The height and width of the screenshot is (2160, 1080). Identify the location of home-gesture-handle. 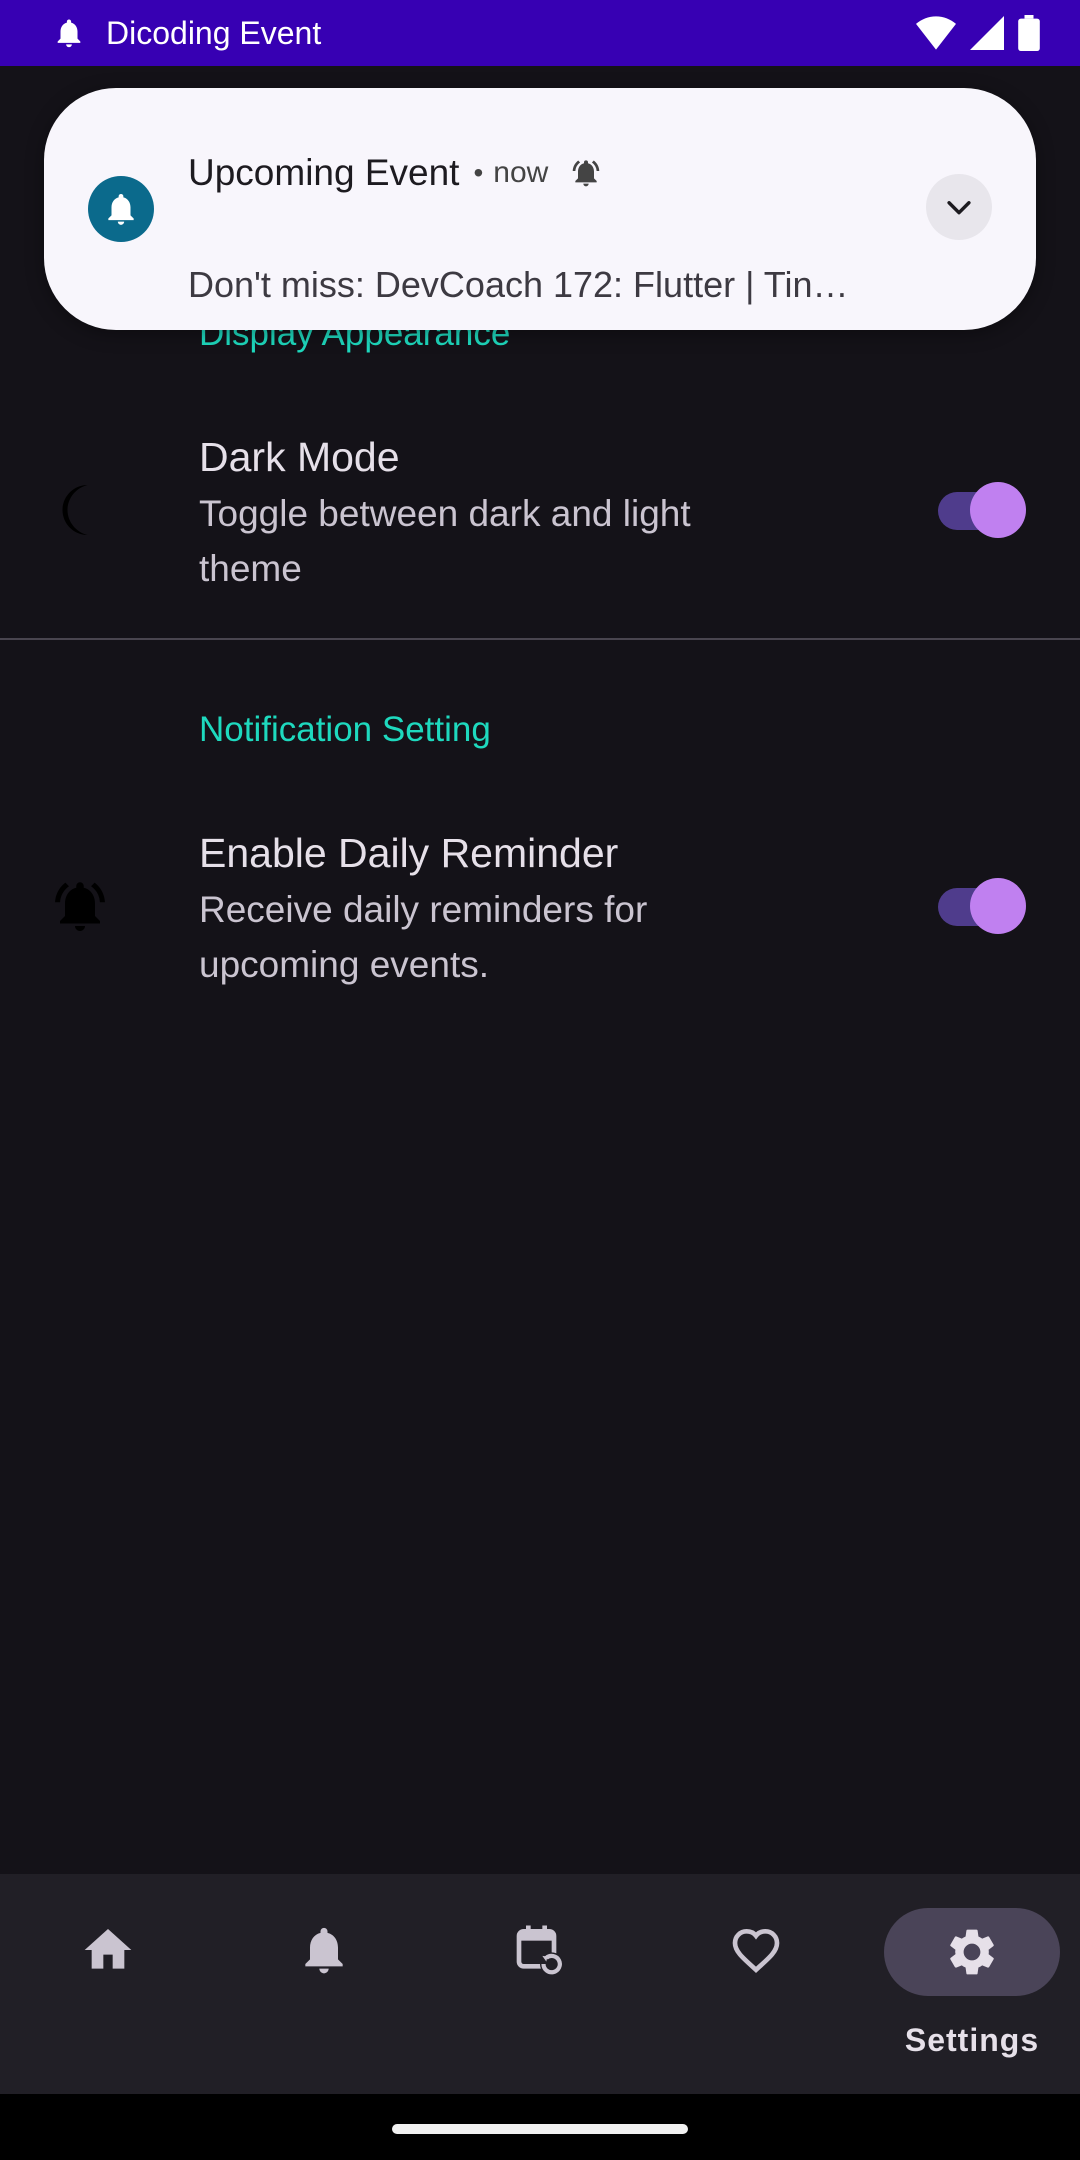
(540, 2129).